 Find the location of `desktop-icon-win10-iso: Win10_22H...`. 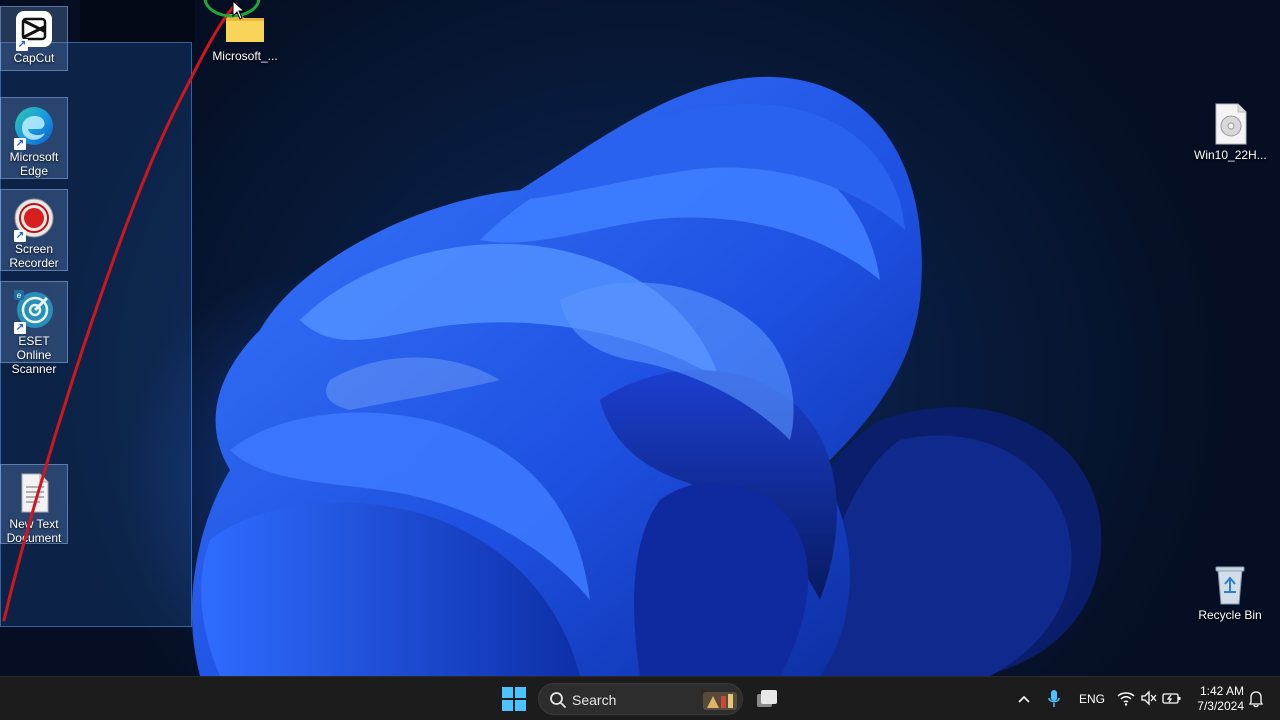

desktop-icon-win10-iso: Win10_22H... is located at coordinates (1230, 129).